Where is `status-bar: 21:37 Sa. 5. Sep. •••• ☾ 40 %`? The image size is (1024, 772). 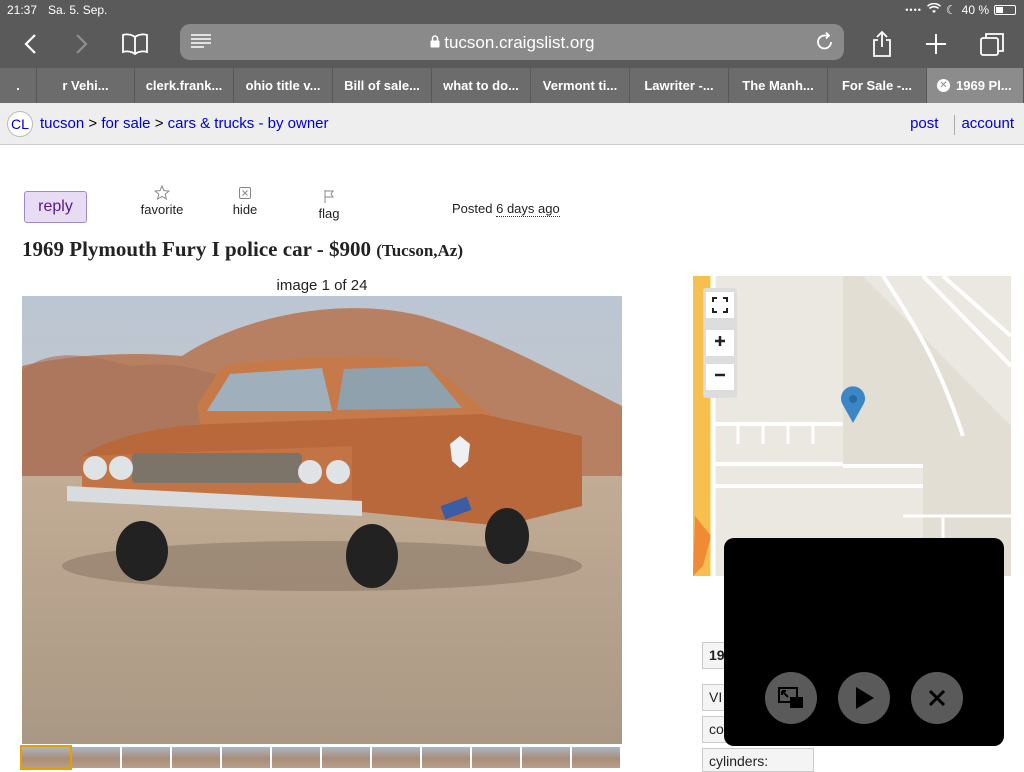 status-bar: 21:37 Sa. 5. Sep. •••• ☾ 40 % is located at coordinates (512, 10).